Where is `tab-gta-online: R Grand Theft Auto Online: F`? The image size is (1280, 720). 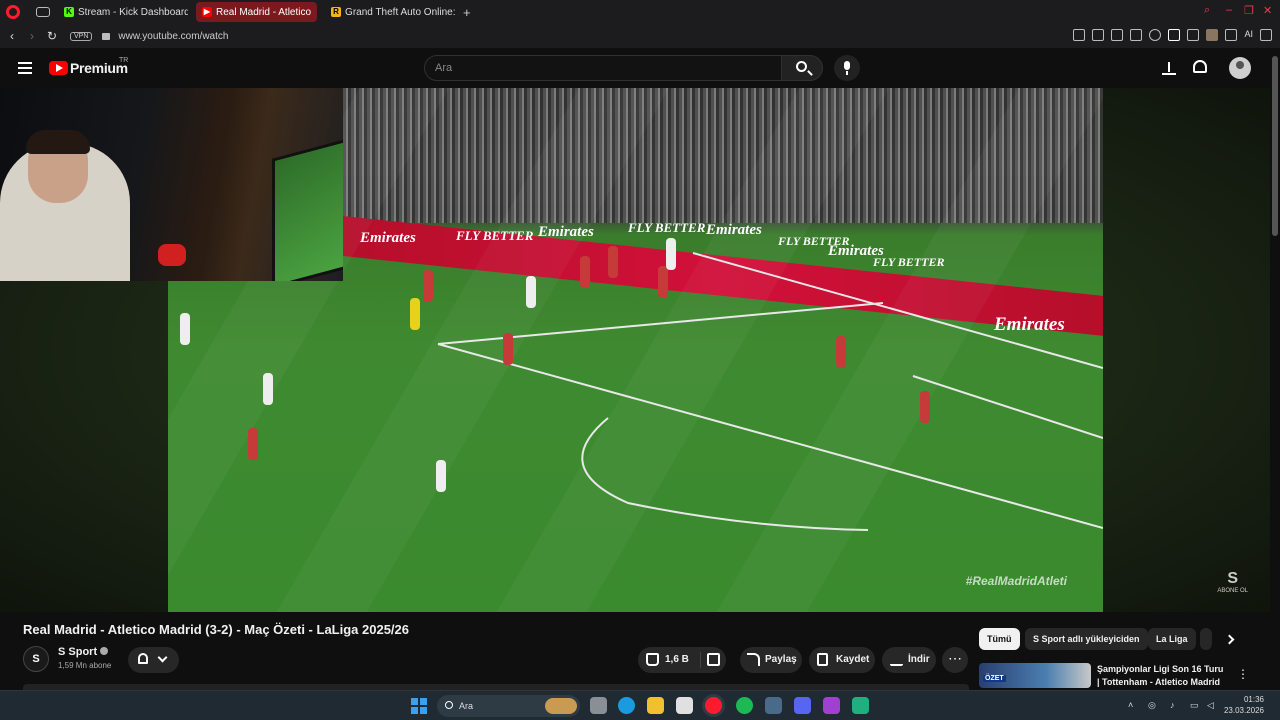
tab-gta-online: R Grand Theft Auto Online: F is located at coordinates (390, 12).